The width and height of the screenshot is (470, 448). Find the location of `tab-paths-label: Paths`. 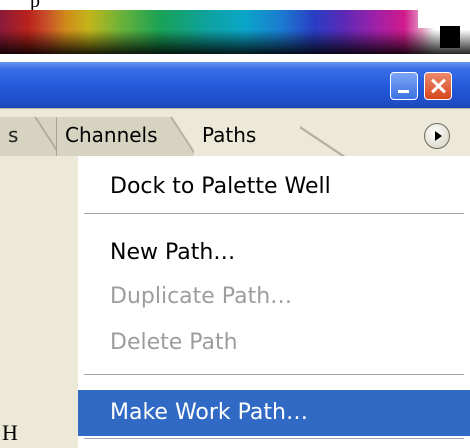

tab-paths-label: Paths is located at coordinates (229, 135).